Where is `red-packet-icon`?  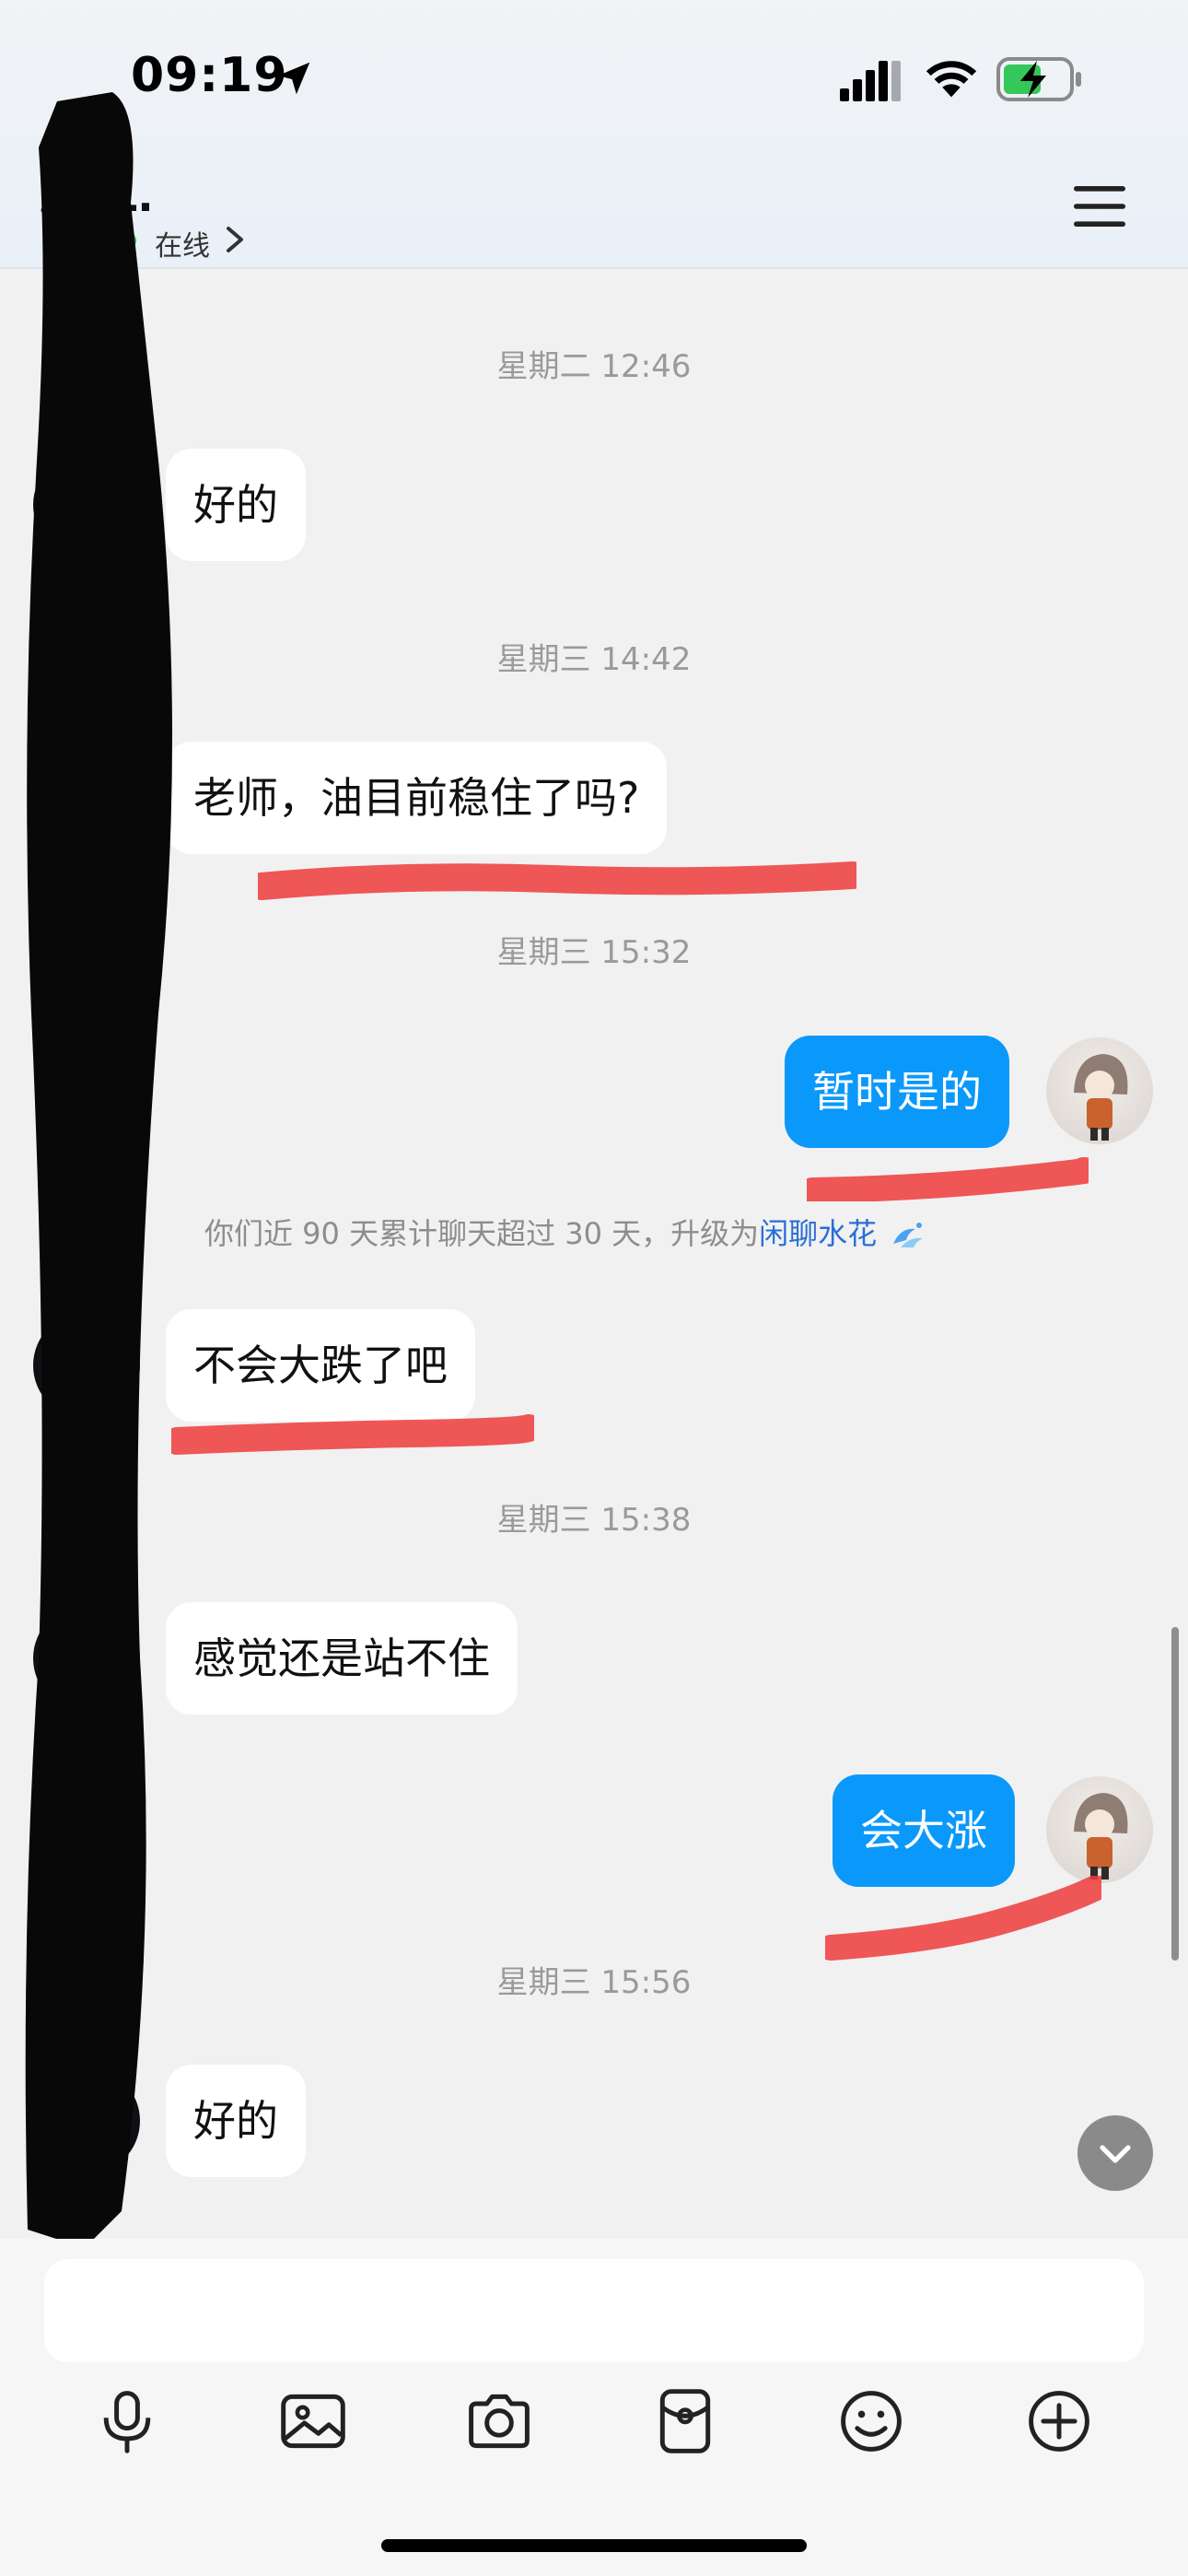
red-packet-icon is located at coordinates (685, 2421).